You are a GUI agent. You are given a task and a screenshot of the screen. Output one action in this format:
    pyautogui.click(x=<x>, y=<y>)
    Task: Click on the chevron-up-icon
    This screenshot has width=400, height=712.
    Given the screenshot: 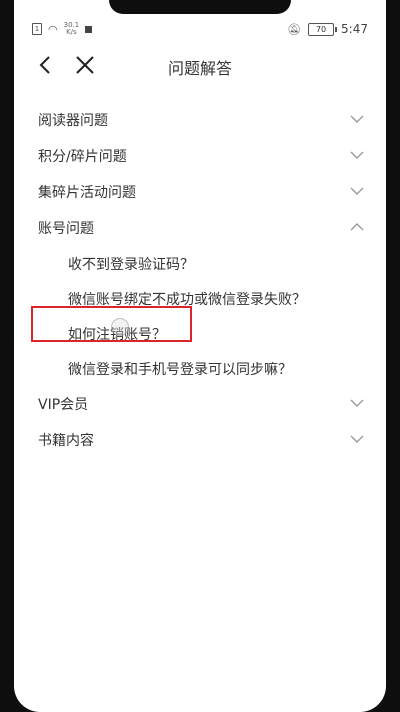 What is the action you would take?
    pyautogui.click(x=357, y=227)
    